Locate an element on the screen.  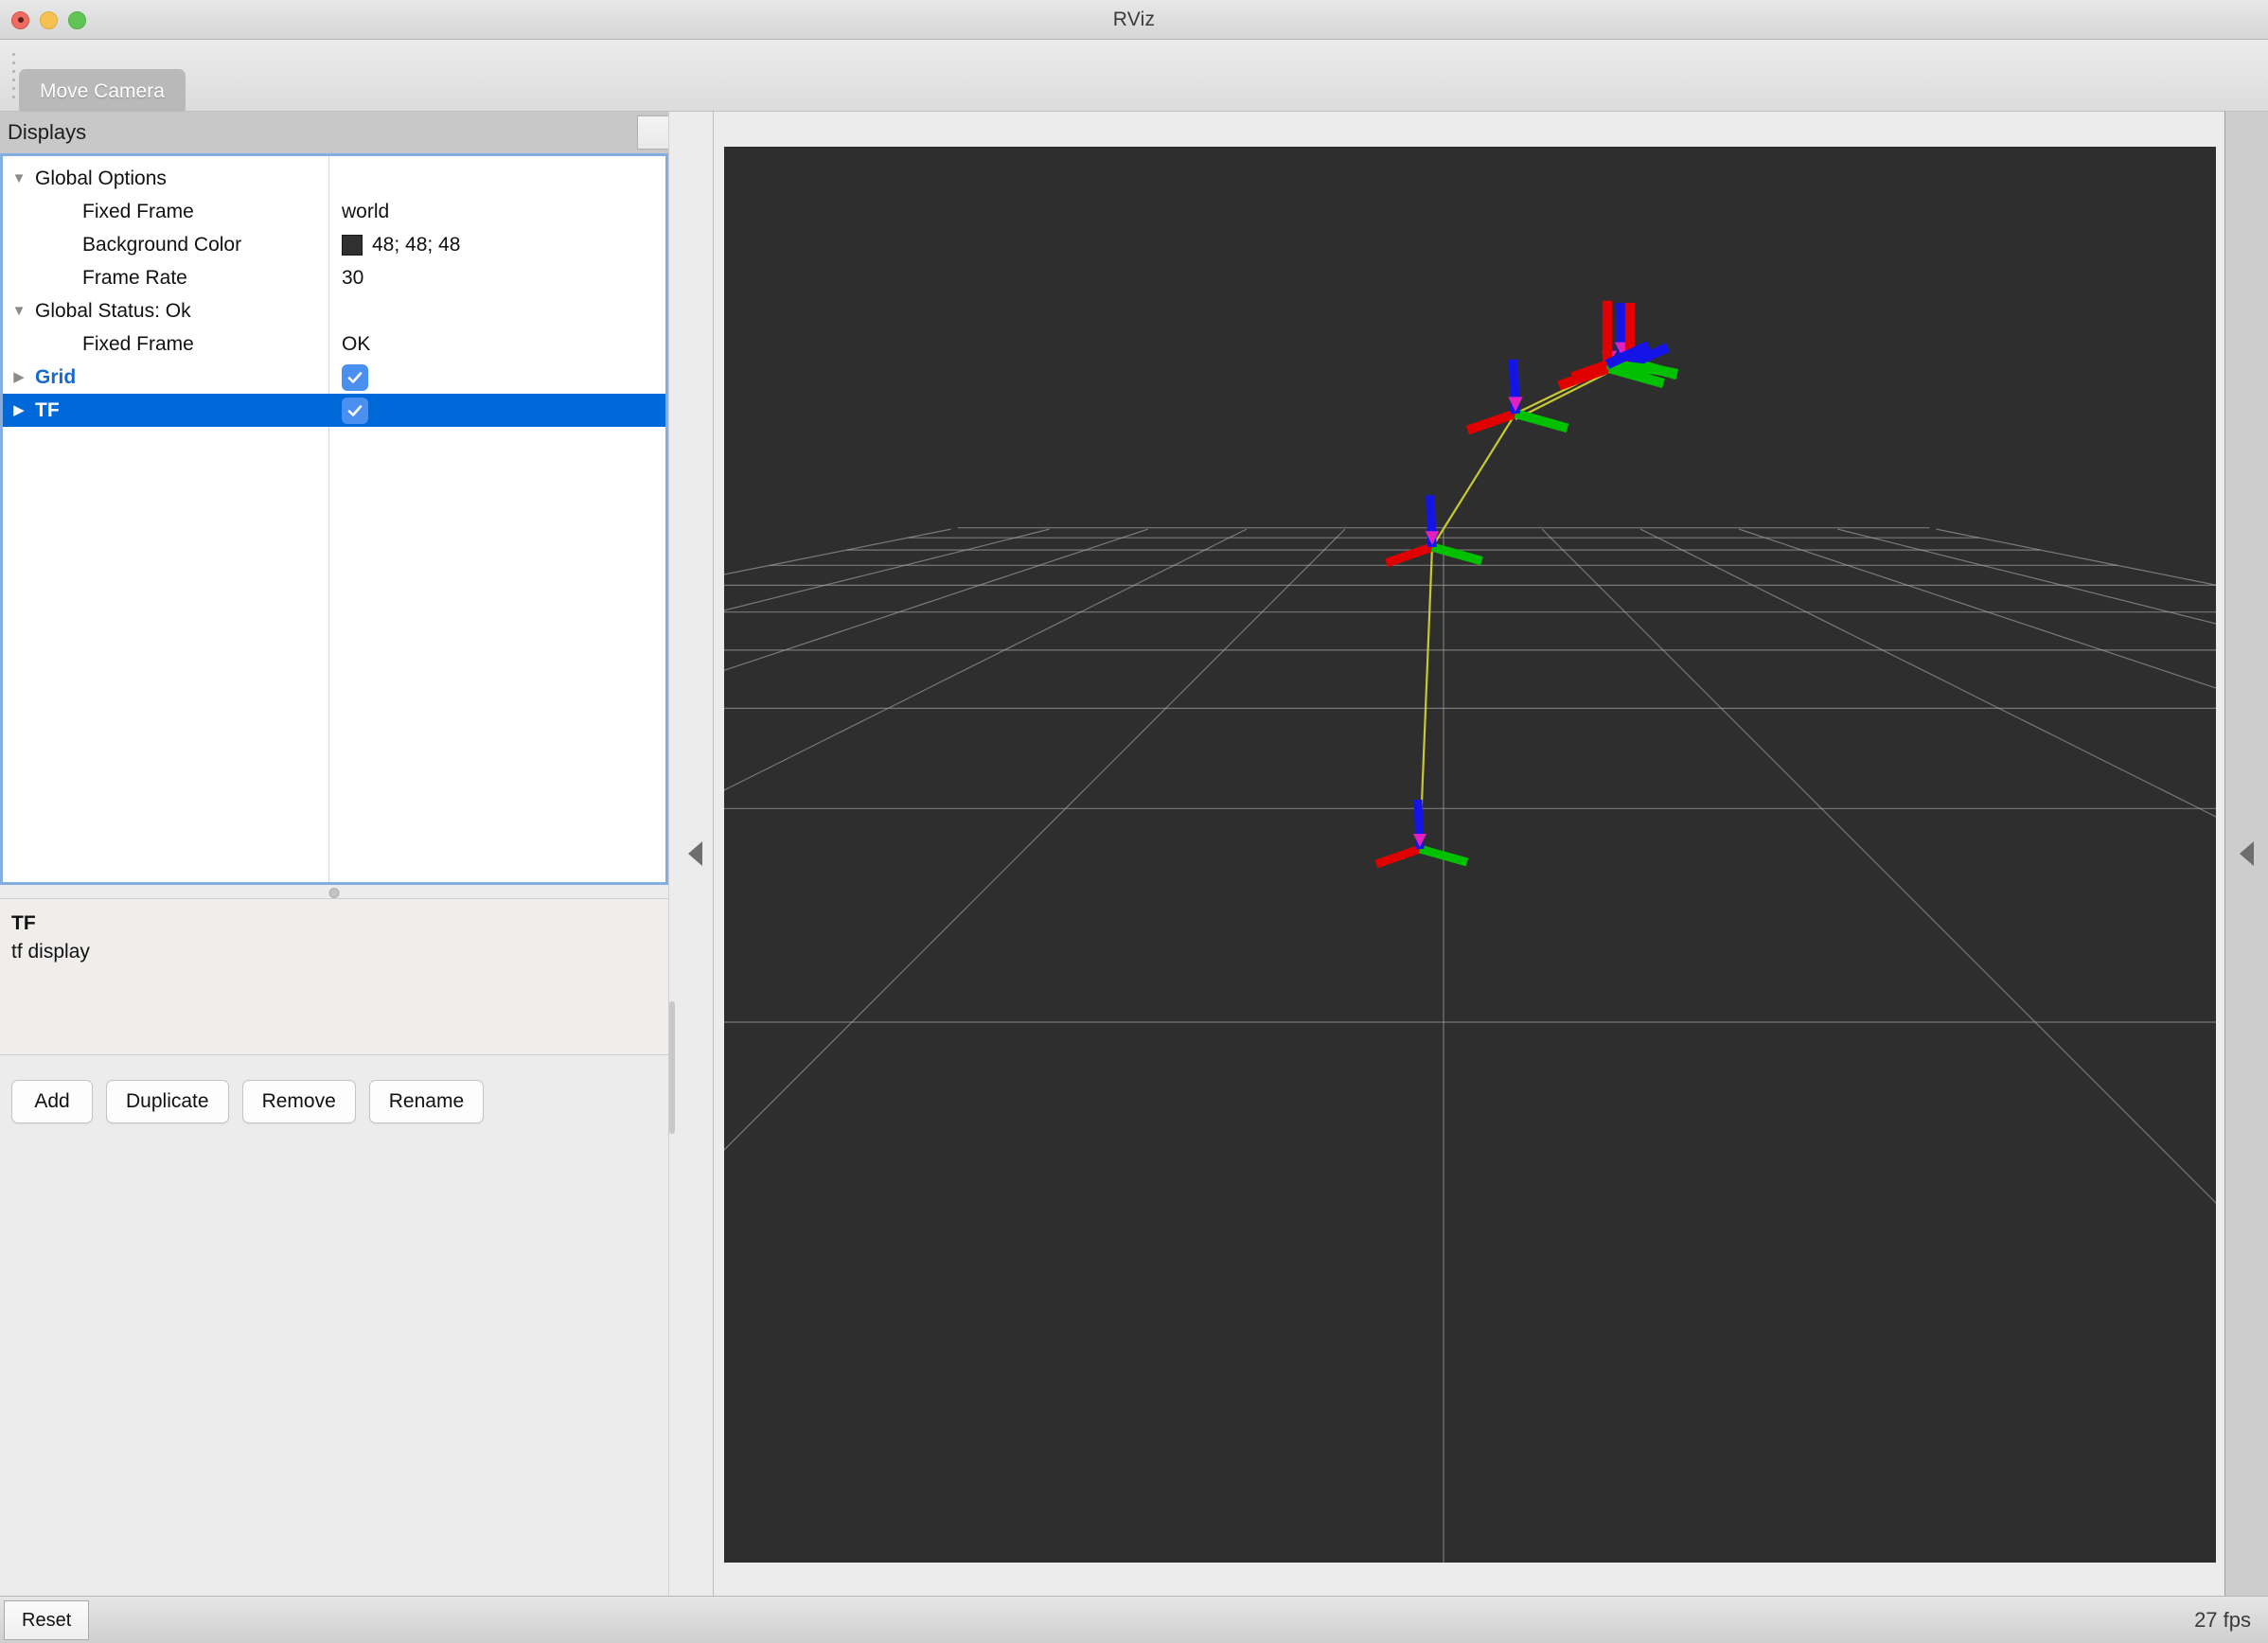
window-controls is located at coordinates (48, 20).